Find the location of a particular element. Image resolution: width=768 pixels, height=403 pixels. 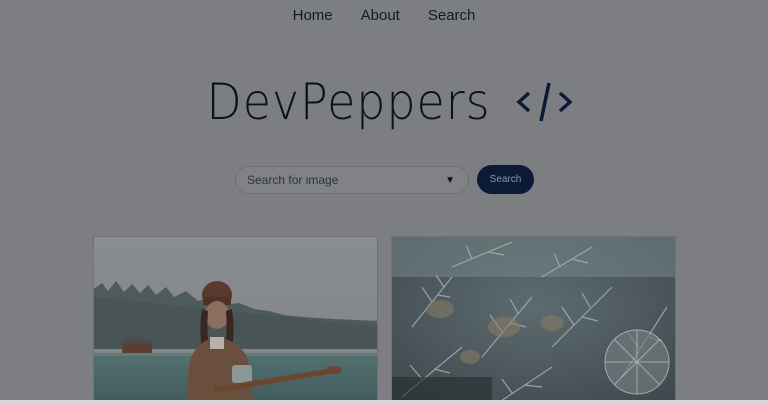

search-bar: Search for image ▼ Search is located at coordinates (384, 179).